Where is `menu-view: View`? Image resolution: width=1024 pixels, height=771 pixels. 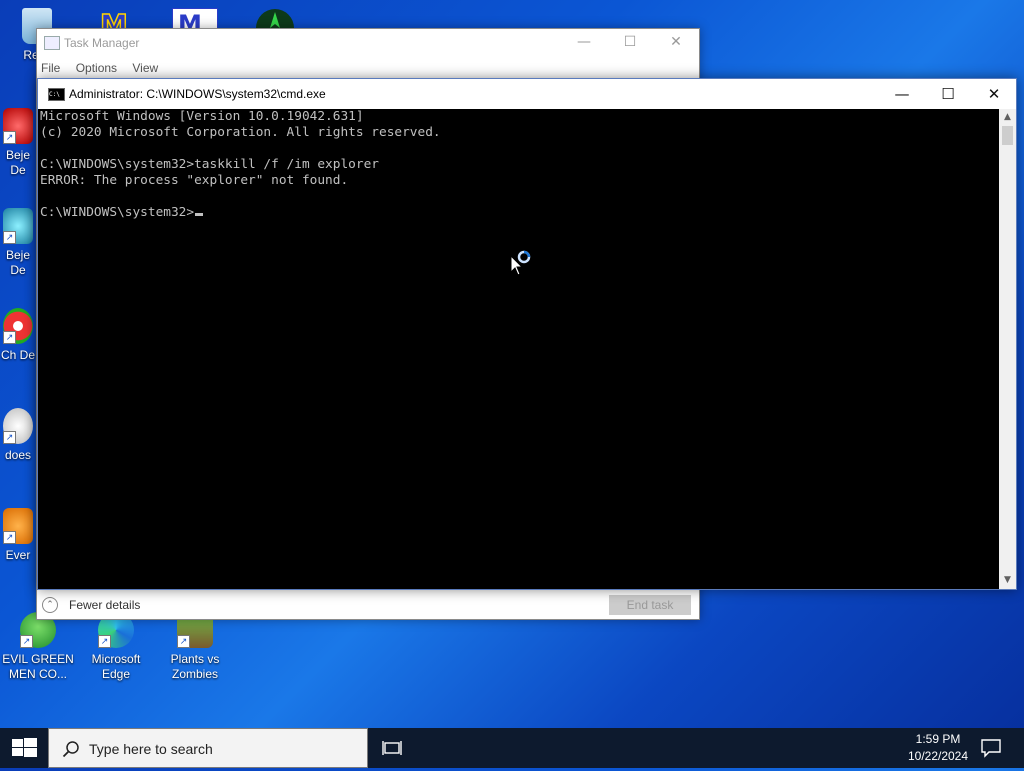 menu-view: View is located at coordinates (145, 68).